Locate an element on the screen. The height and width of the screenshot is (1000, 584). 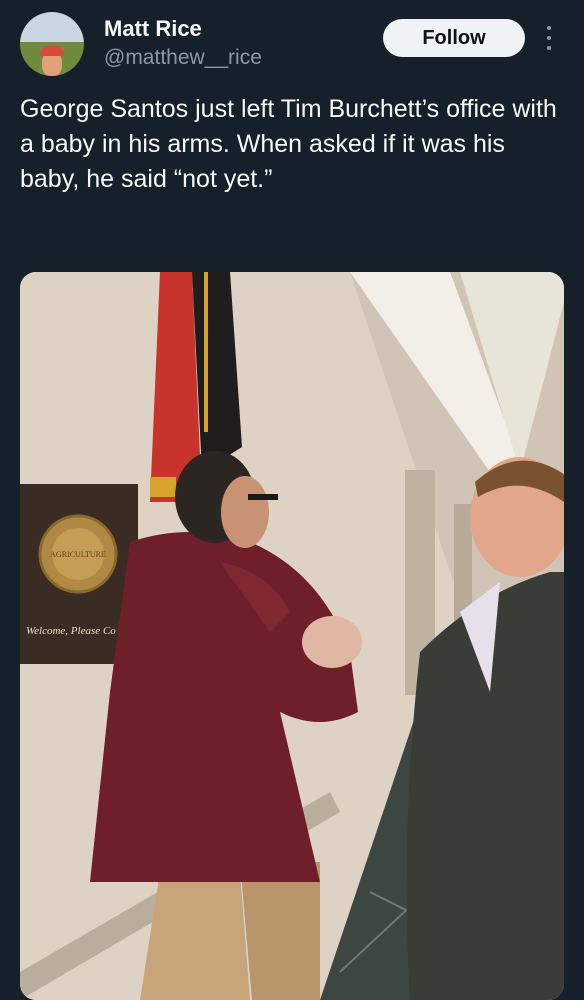
profile-avatar is located at coordinates (52, 44).